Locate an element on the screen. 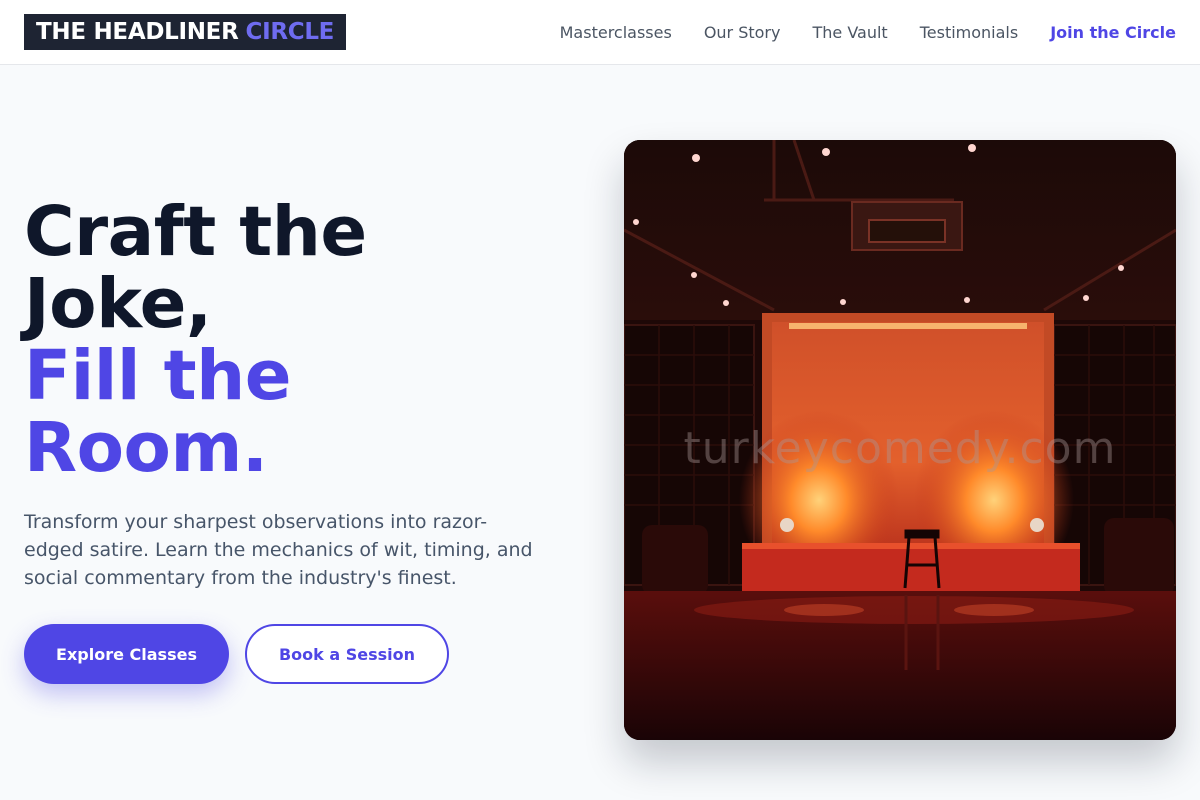  book-session-button: Book a Session is located at coordinates (347, 654).